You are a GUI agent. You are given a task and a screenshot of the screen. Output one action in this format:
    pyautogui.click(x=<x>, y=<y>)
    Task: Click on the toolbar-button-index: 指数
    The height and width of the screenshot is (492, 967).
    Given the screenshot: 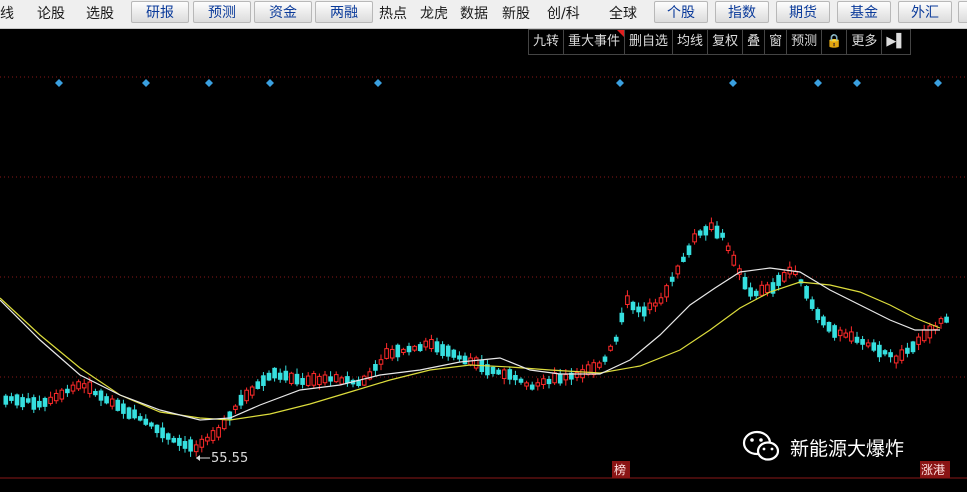 What is the action you would take?
    pyautogui.click(x=742, y=12)
    